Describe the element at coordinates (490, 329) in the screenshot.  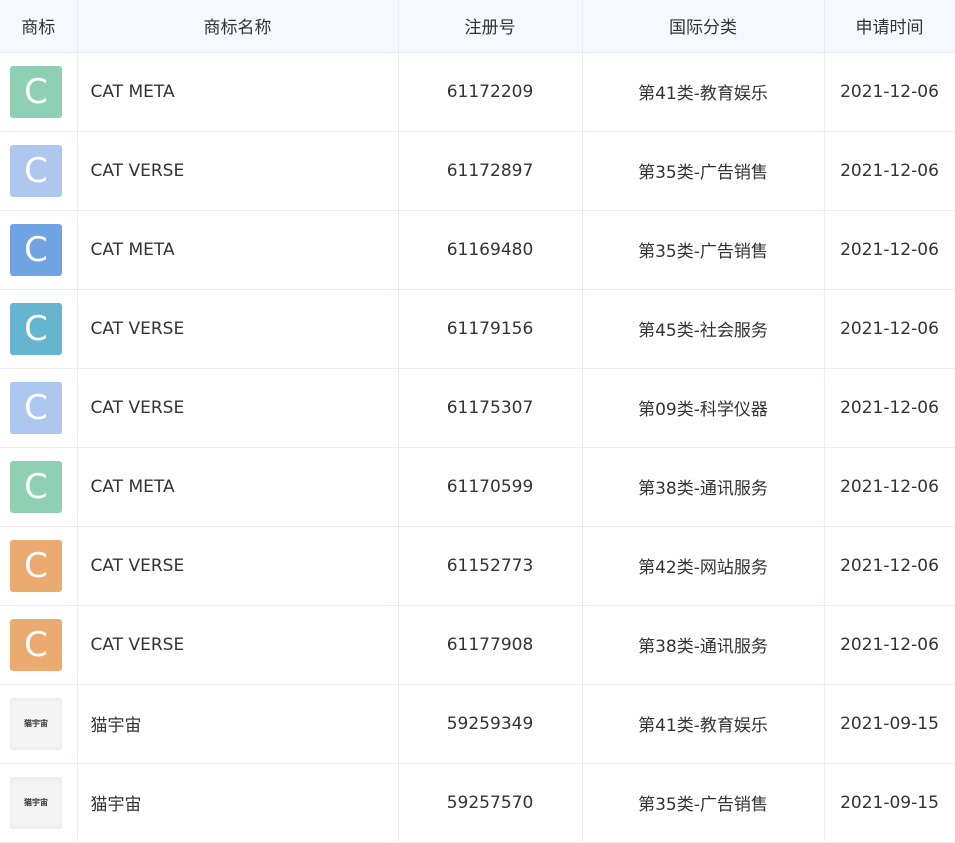
I see `registration-number: 61179156` at that location.